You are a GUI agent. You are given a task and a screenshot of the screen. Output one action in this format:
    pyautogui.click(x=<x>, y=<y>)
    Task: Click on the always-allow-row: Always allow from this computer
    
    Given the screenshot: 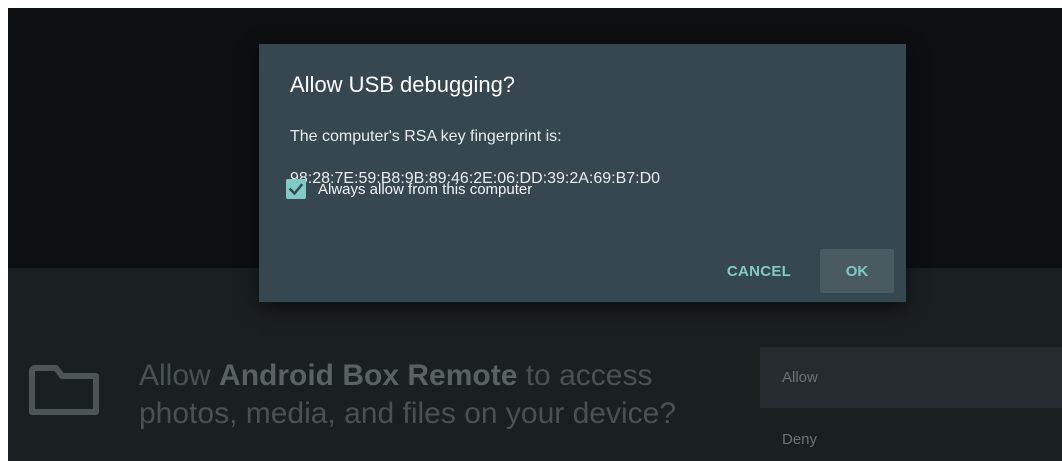 What is the action you would take?
    pyautogui.click(x=409, y=189)
    